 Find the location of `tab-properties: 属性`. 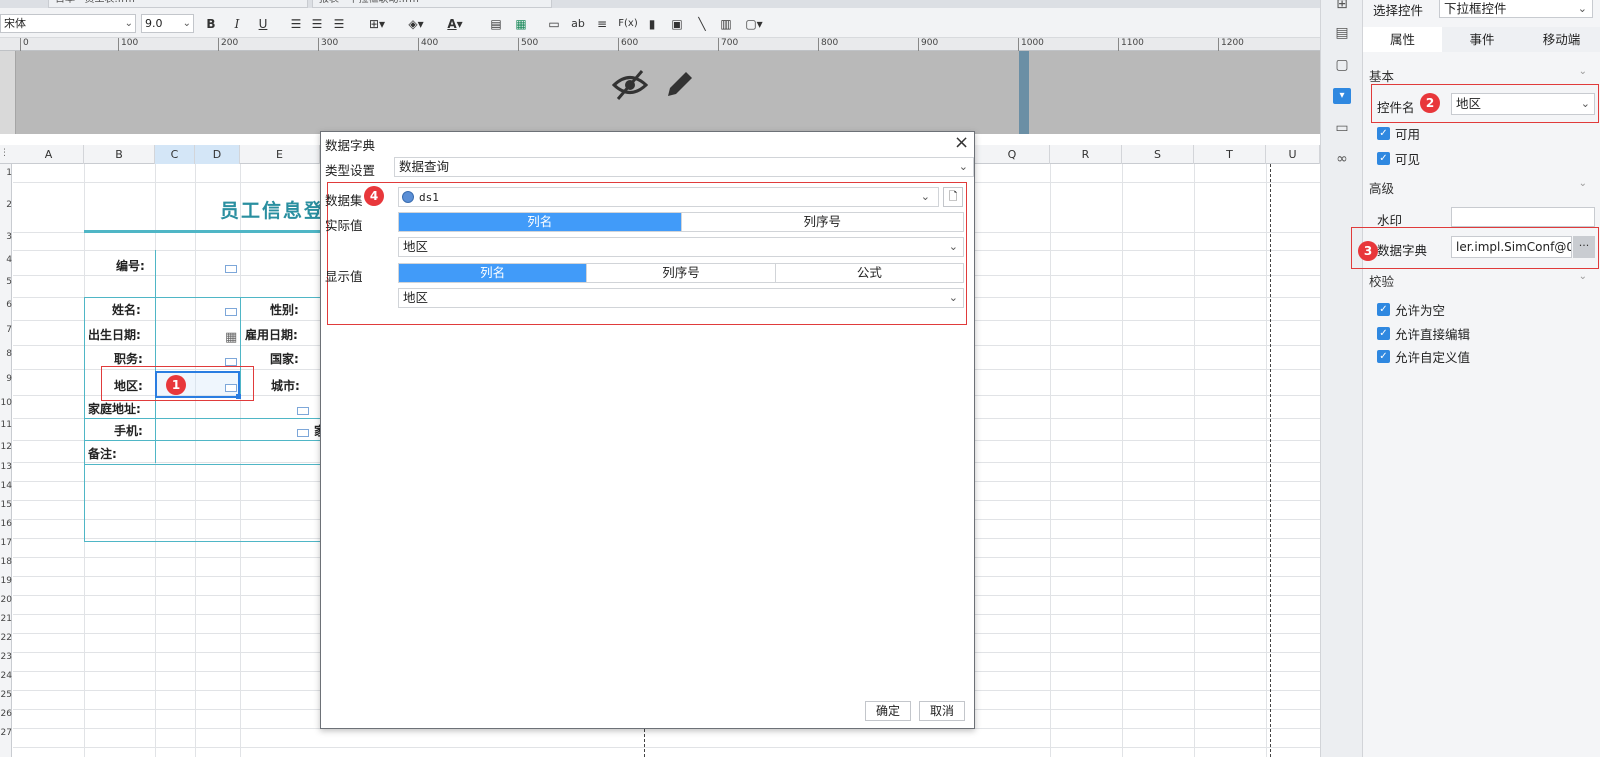

tab-properties: 属性 is located at coordinates (1402, 39).